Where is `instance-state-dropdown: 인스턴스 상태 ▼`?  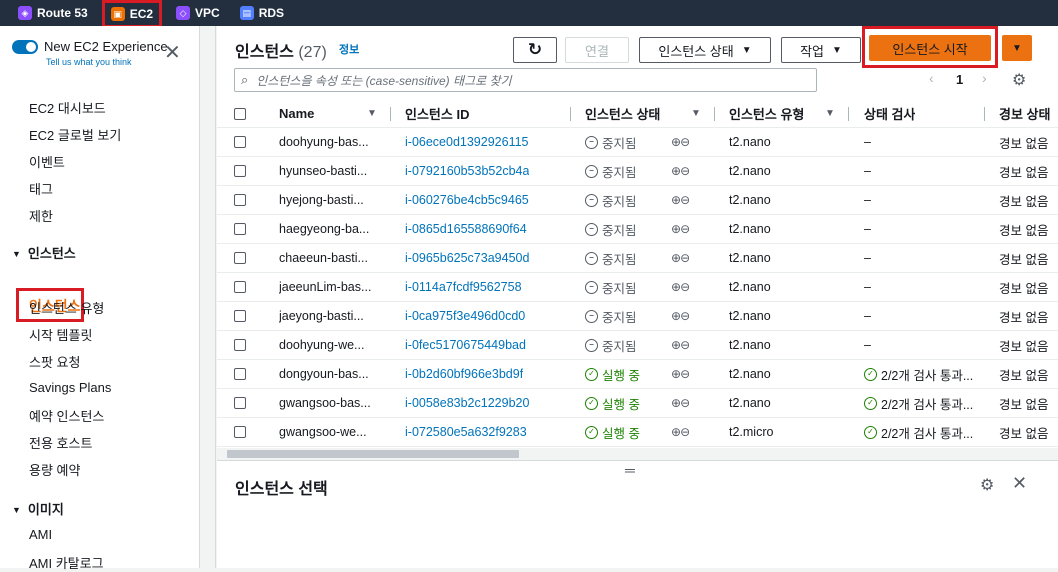
instance-state-dropdown: 인스턴스 상태 ▼ is located at coordinates (705, 50).